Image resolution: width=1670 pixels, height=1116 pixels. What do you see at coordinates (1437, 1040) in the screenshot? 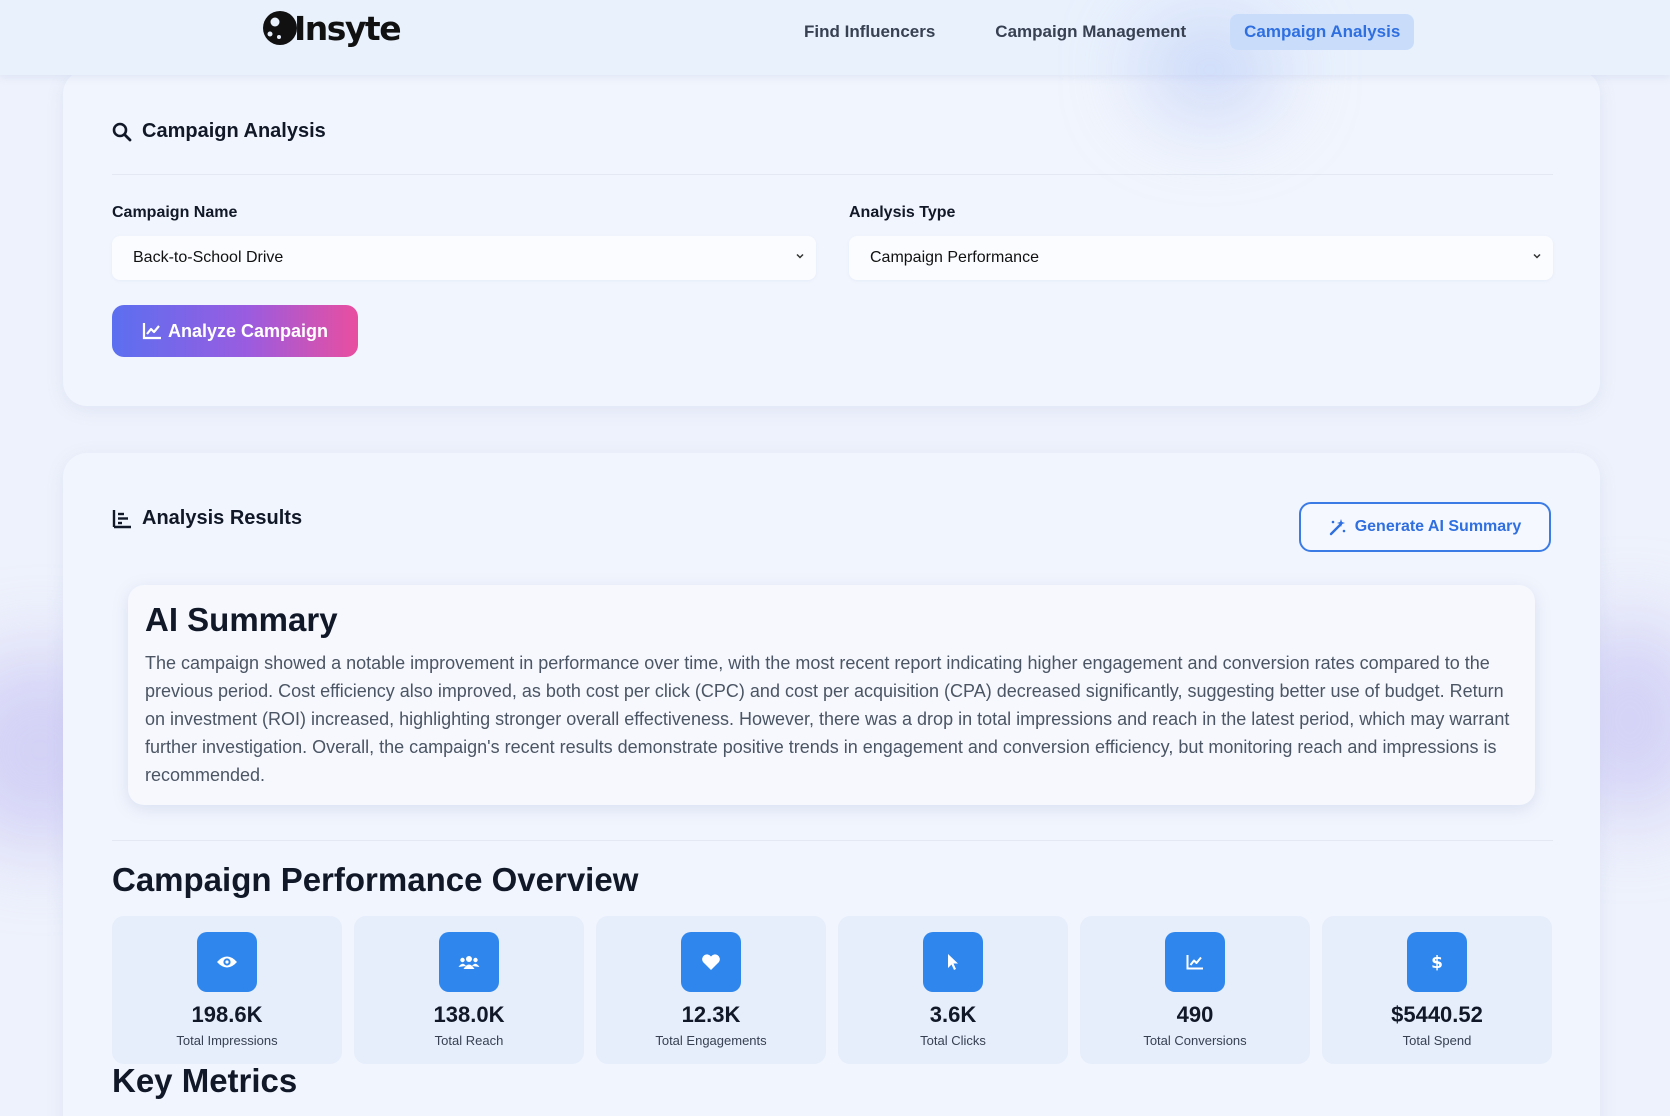
I see `metric-label: Total Spend` at bounding box center [1437, 1040].